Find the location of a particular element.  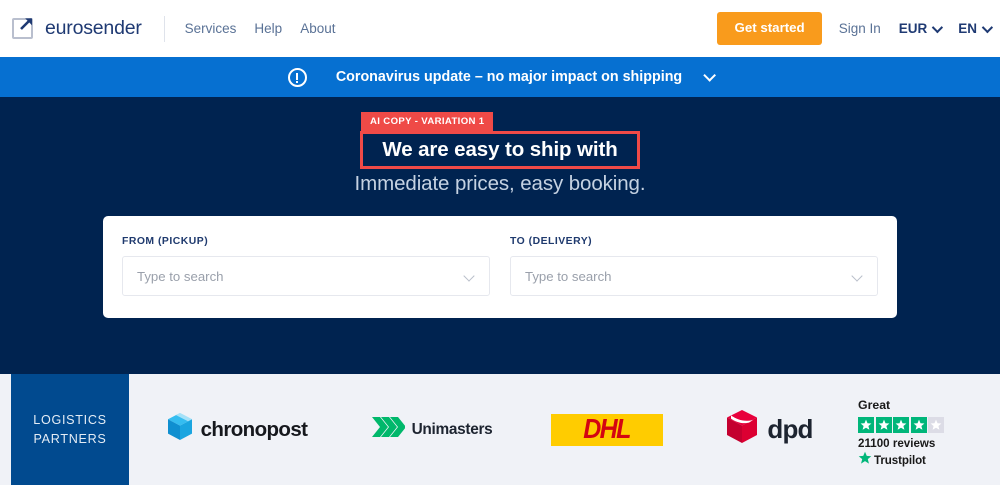

to-delivery-input: Type to search is located at coordinates (694, 276).